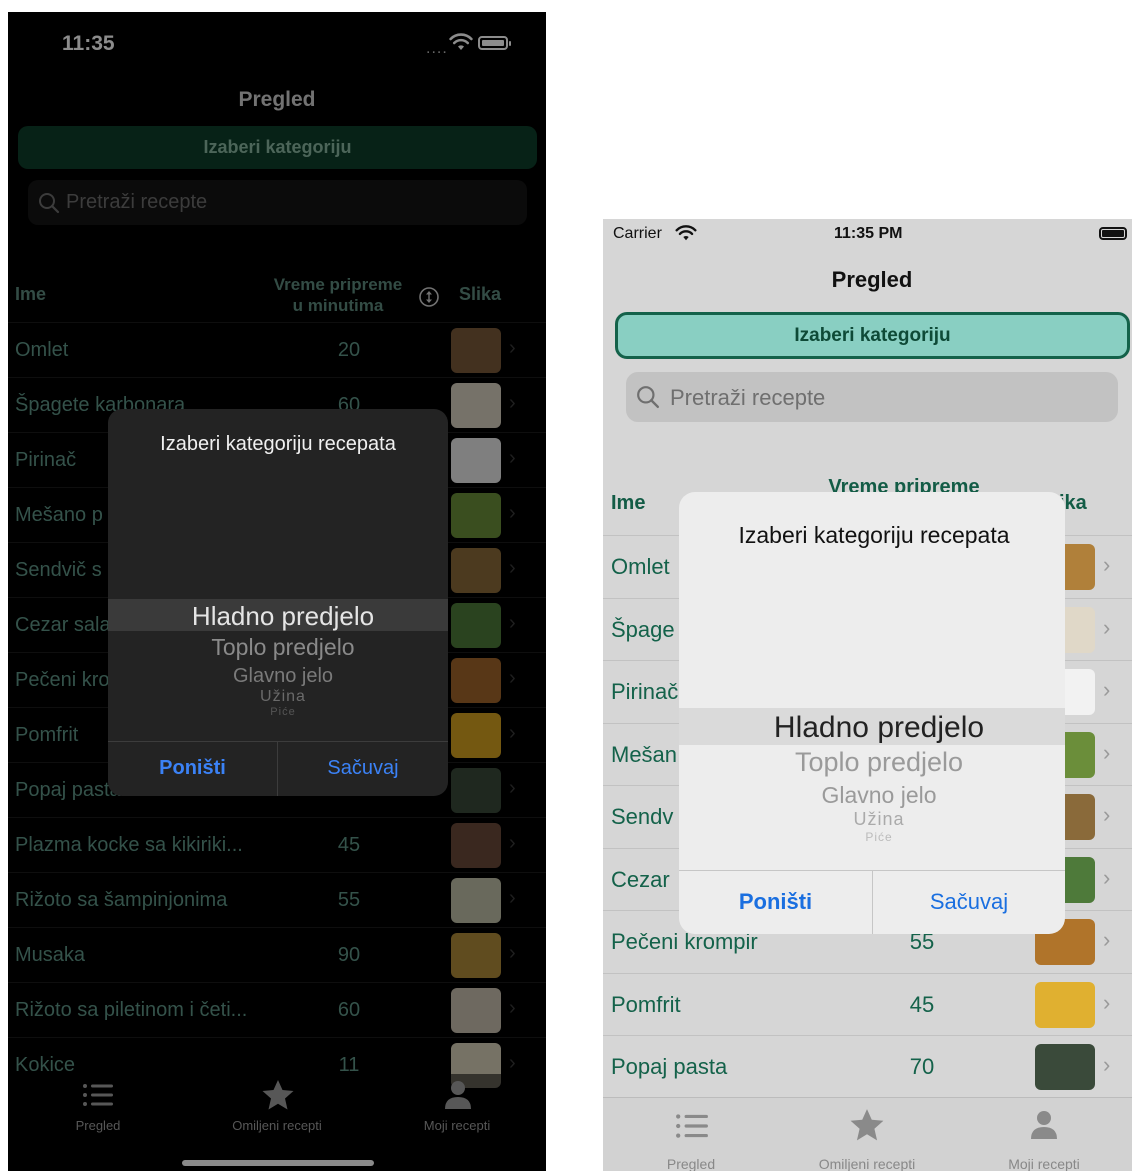 Image resolution: width=1132 pixels, height=1171 pixels. Describe the element at coordinates (868, 233) in the screenshot. I see `status-time: 11:35 PM` at that location.